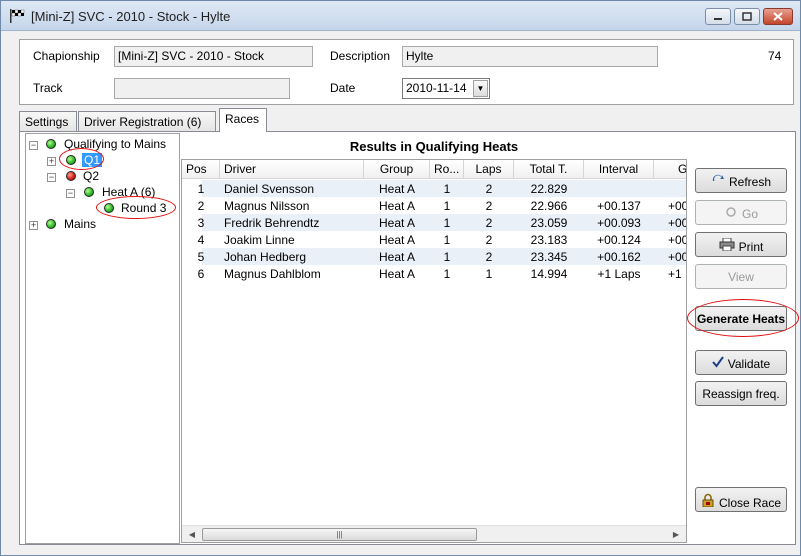 Image resolution: width=801 pixels, height=556 pixels. I want to click on print-button: Print, so click(741, 244).